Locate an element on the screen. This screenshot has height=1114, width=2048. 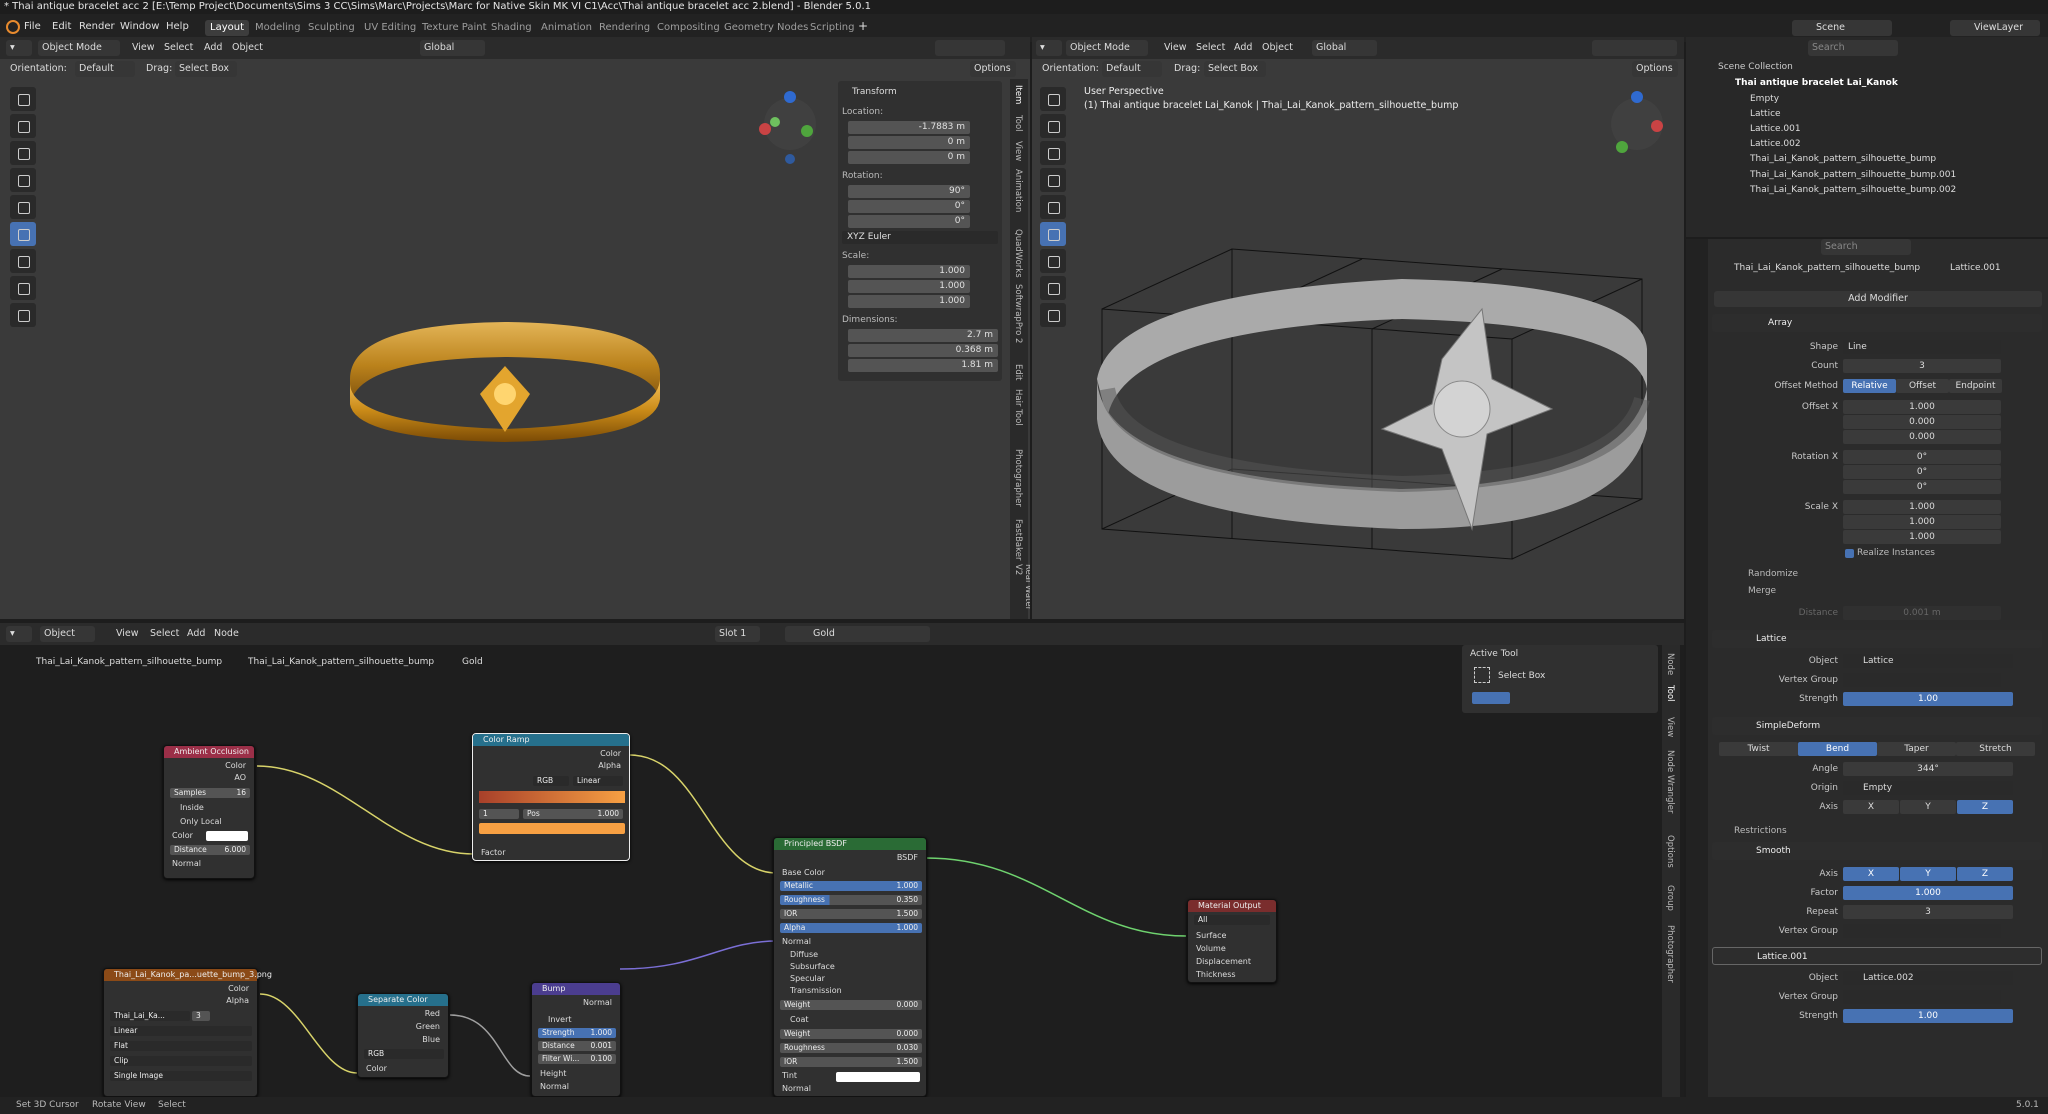
loc-z-field: 0 m is located at coordinates (909, 157).